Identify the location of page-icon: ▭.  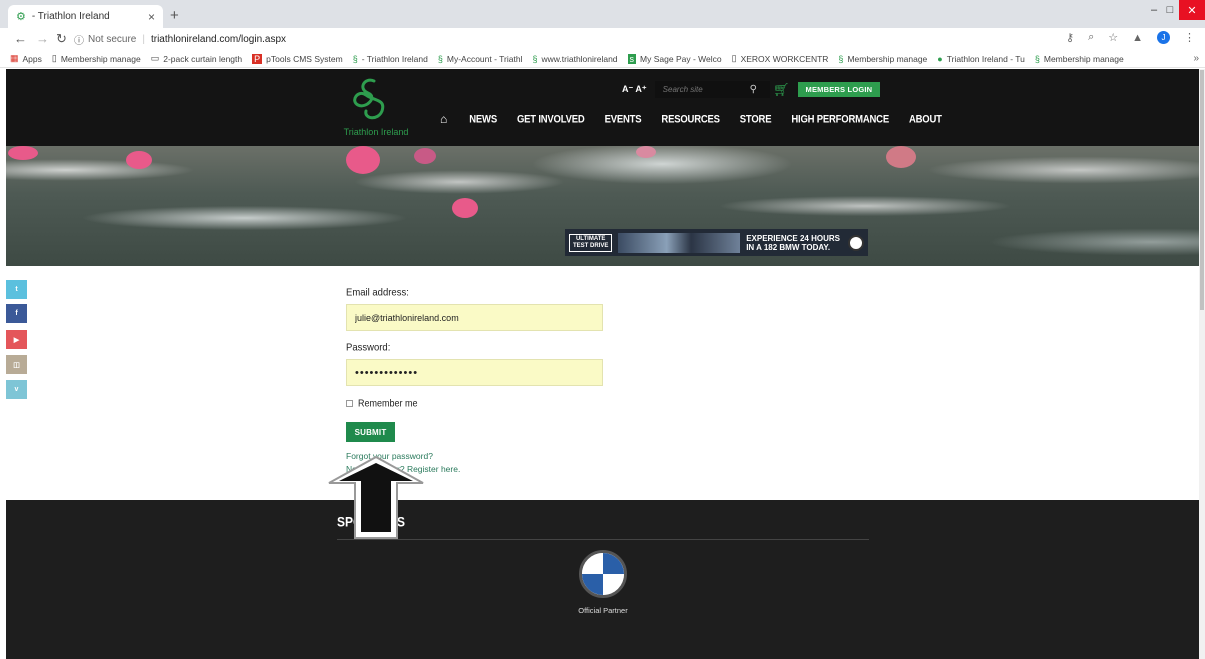
(155, 58).